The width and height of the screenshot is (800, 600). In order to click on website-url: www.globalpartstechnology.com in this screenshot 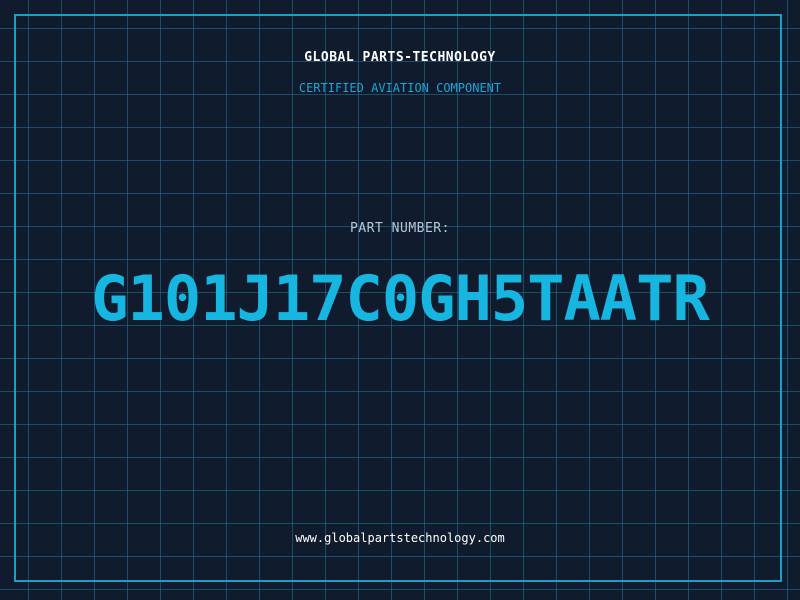, I will do `click(400, 538)`.